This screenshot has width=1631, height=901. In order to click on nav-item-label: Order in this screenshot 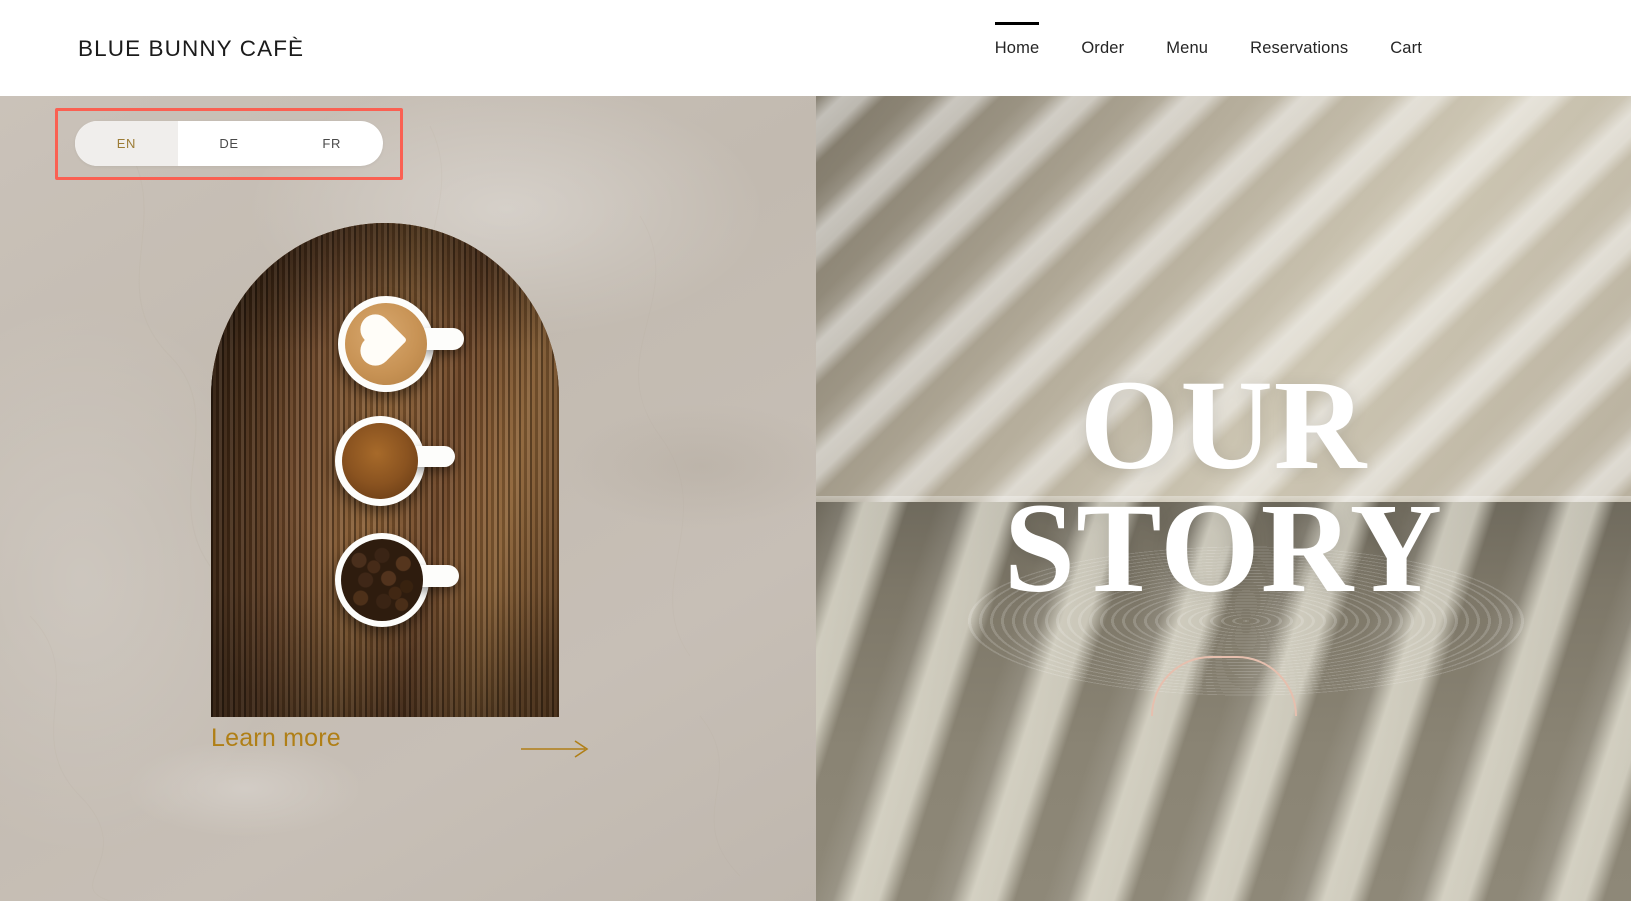, I will do `click(1103, 47)`.